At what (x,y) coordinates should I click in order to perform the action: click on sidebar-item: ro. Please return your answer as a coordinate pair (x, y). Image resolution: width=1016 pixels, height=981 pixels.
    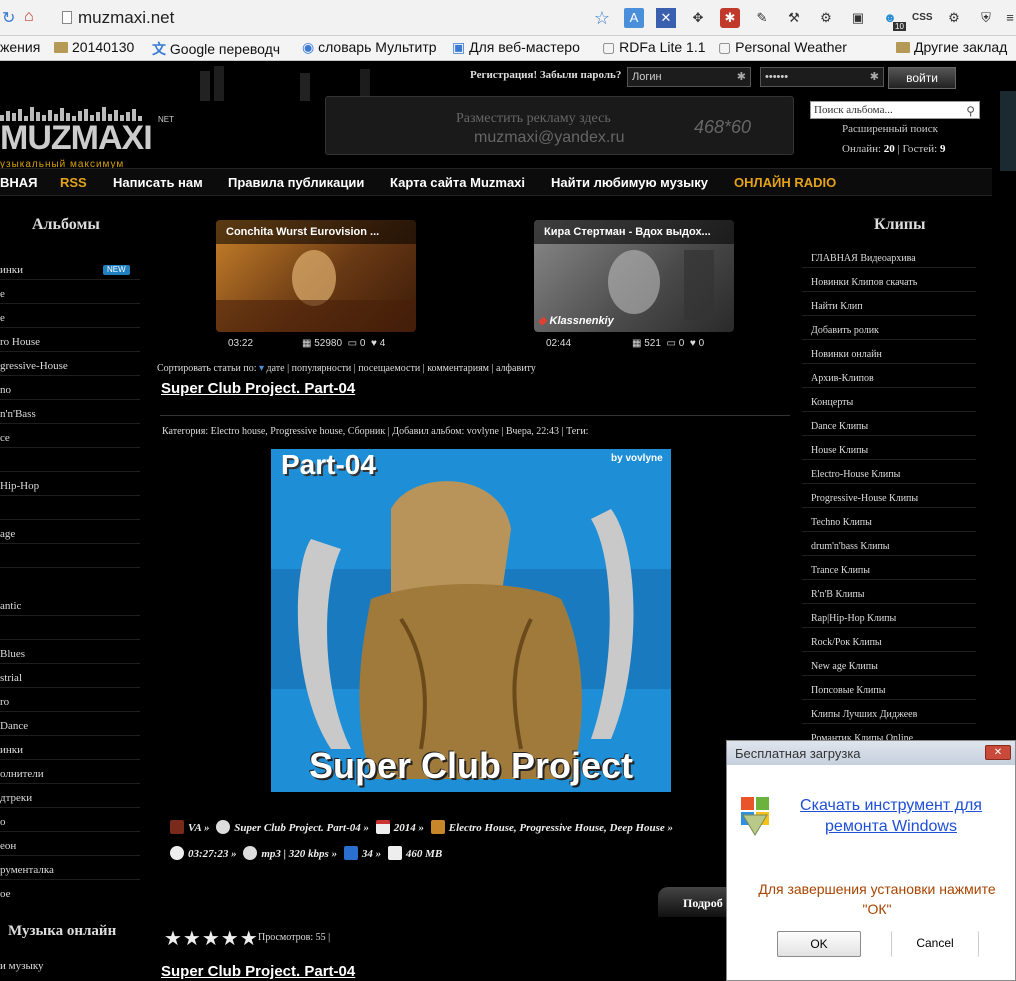
    Looking at the image, I should click on (4, 702).